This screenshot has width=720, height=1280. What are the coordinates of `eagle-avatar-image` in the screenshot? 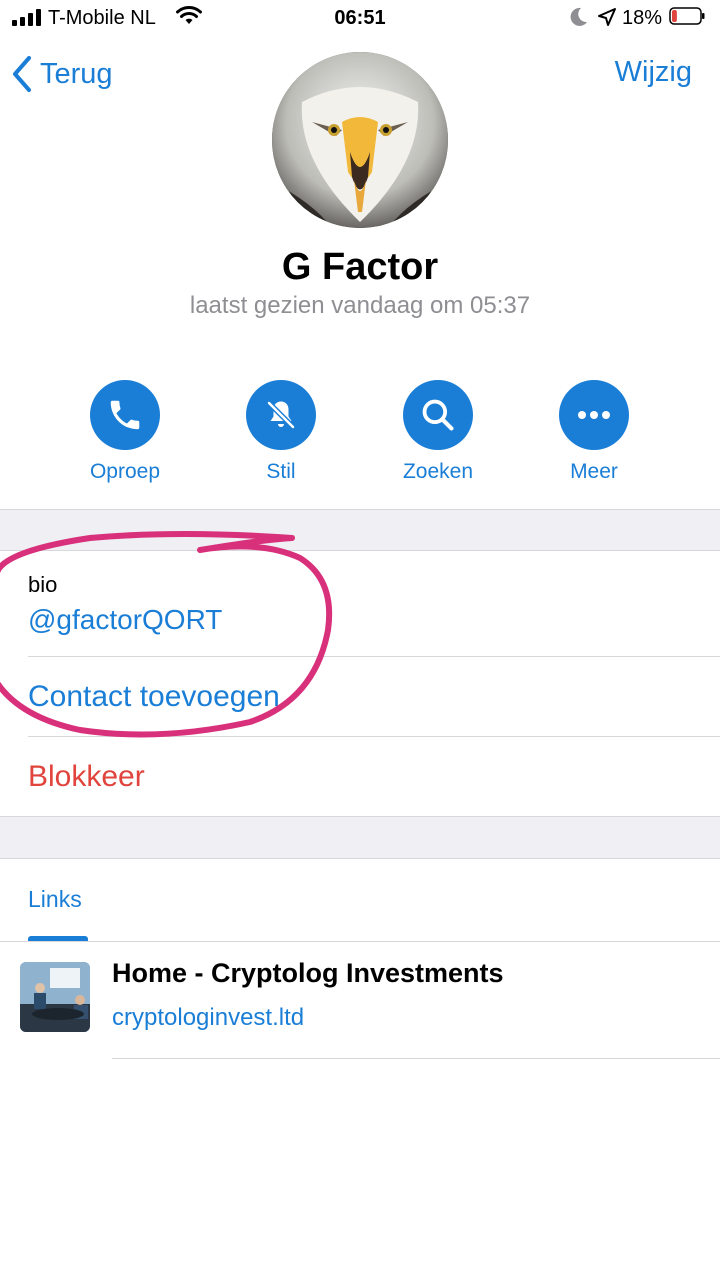 It's located at (360, 140).